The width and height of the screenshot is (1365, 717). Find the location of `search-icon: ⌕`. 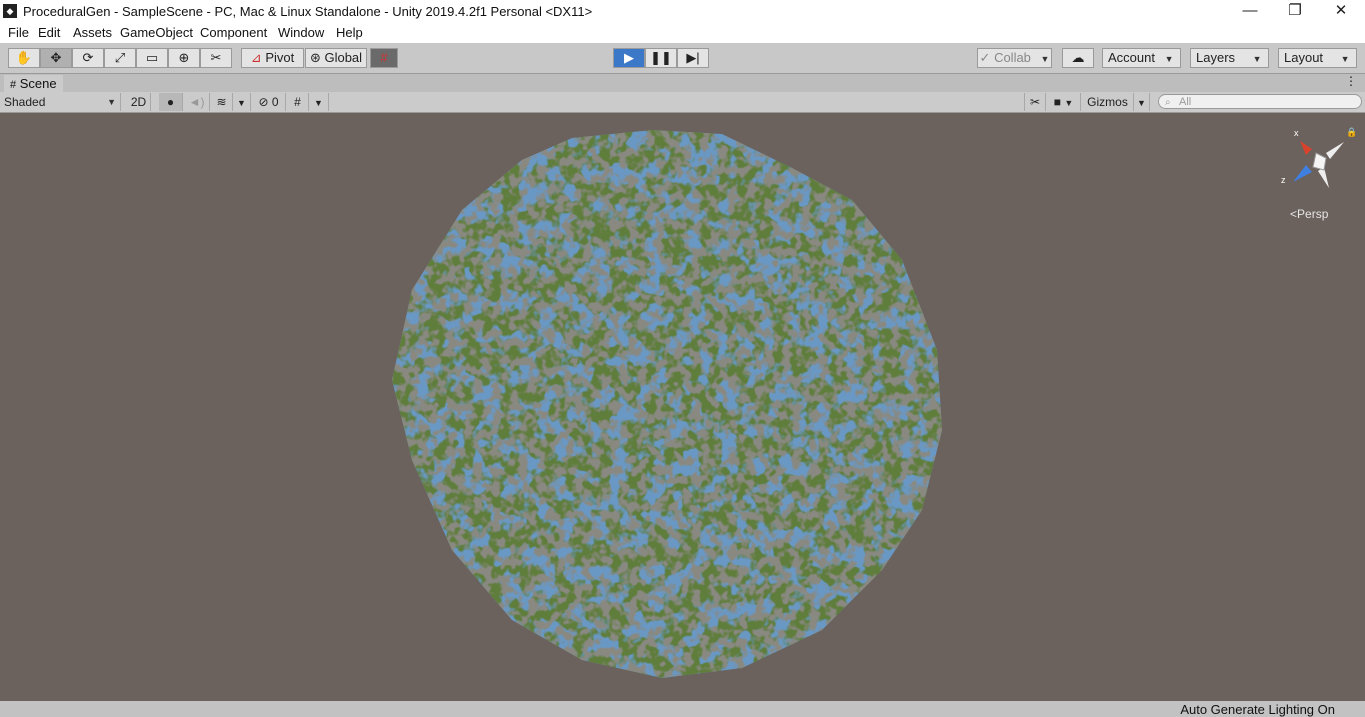

search-icon: ⌕ is located at coordinates (1168, 102).